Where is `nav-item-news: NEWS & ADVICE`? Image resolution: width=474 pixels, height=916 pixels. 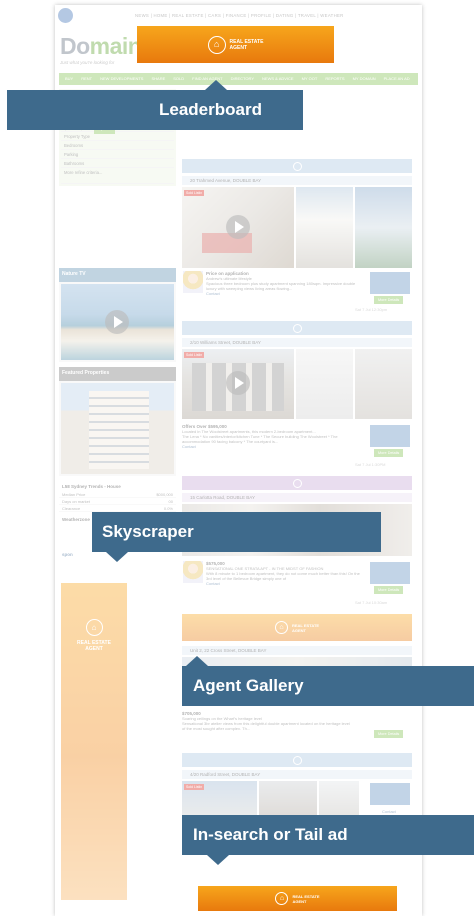 nav-item-news: NEWS & ADVICE is located at coordinates (278, 79).